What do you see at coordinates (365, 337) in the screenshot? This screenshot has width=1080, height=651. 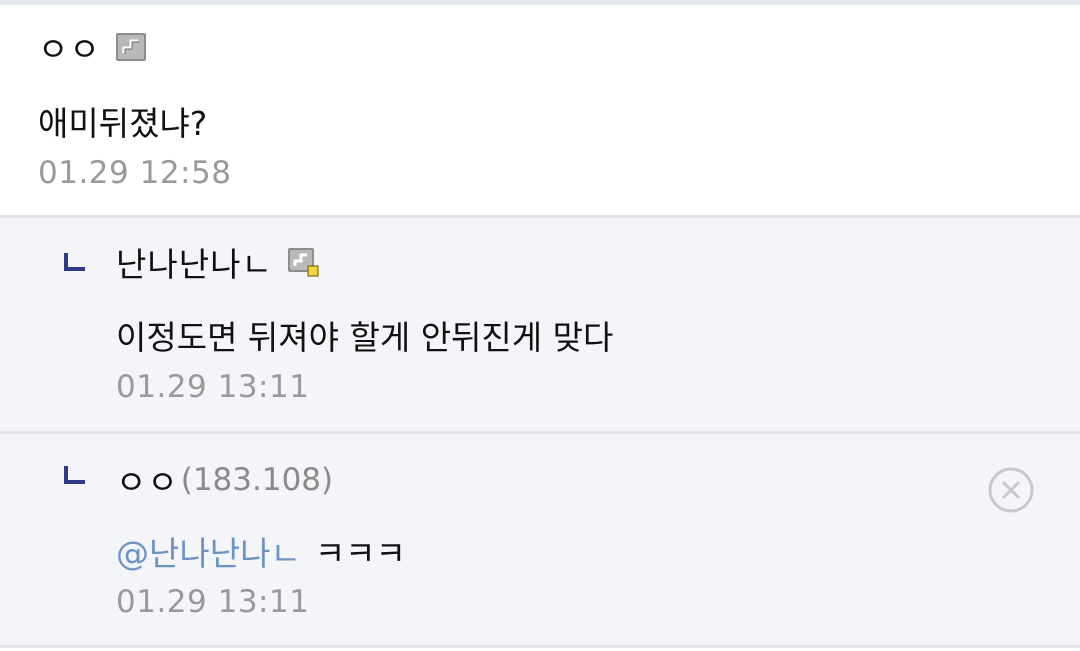 I see `reply-body: 이정도면 뒤져야 할게 안뒤진게 맞다` at bounding box center [365, 337].